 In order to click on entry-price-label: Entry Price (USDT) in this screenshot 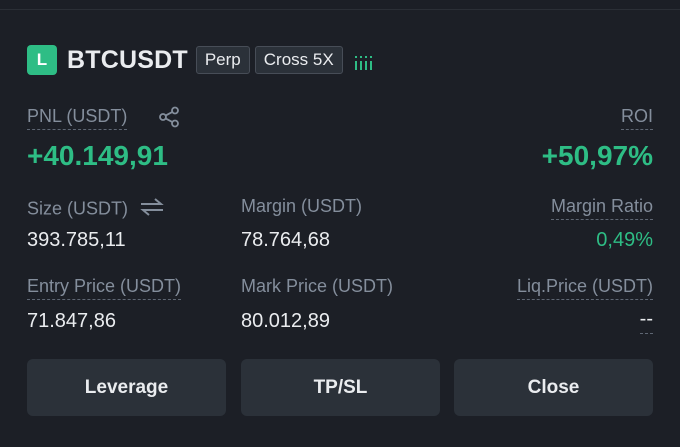, I will do `click(104, 288)`.